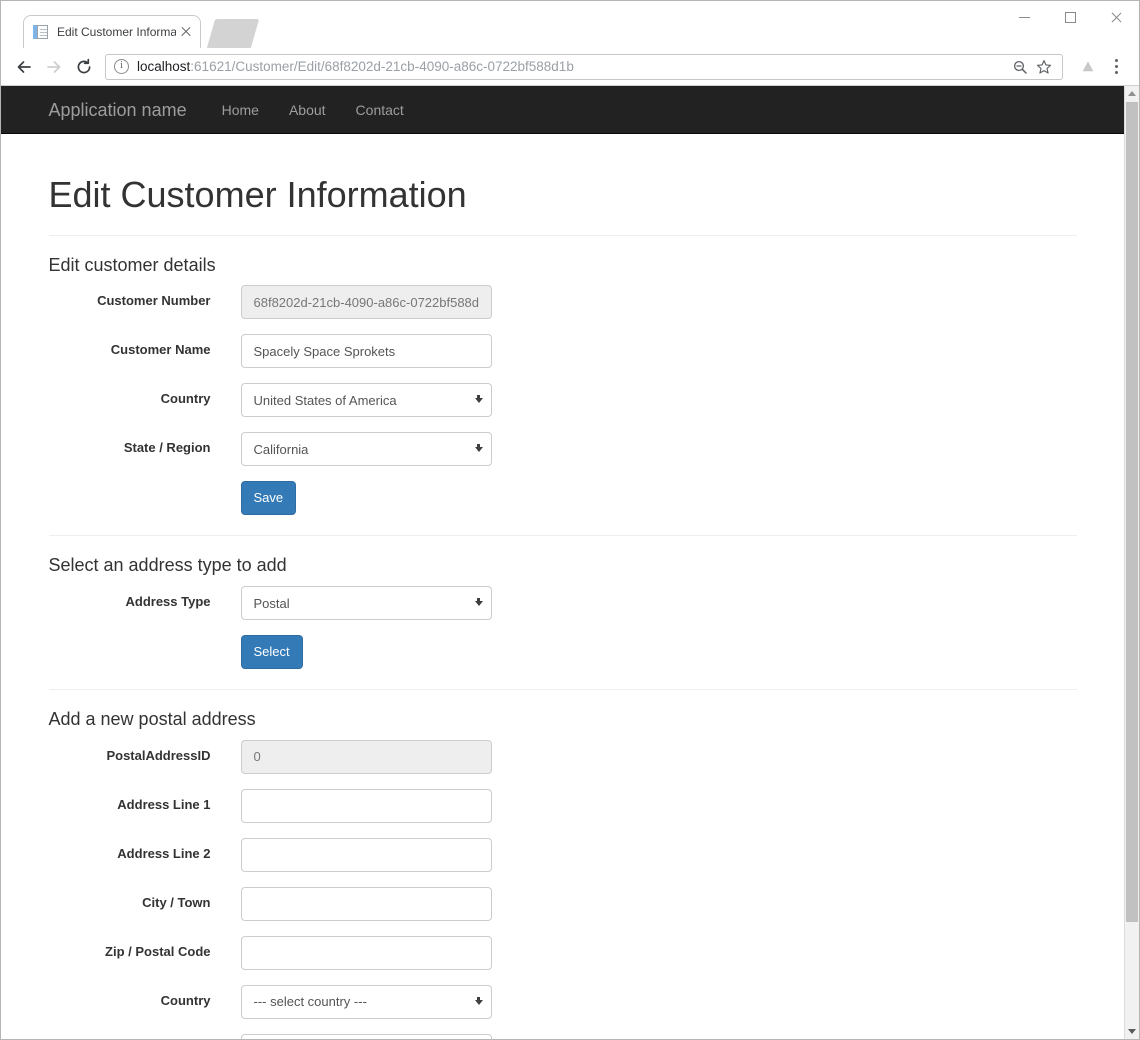 This screenshot has height=1040, width=1140. I want to click on tab-strip: Edit Customer Information, so click(570, 24).